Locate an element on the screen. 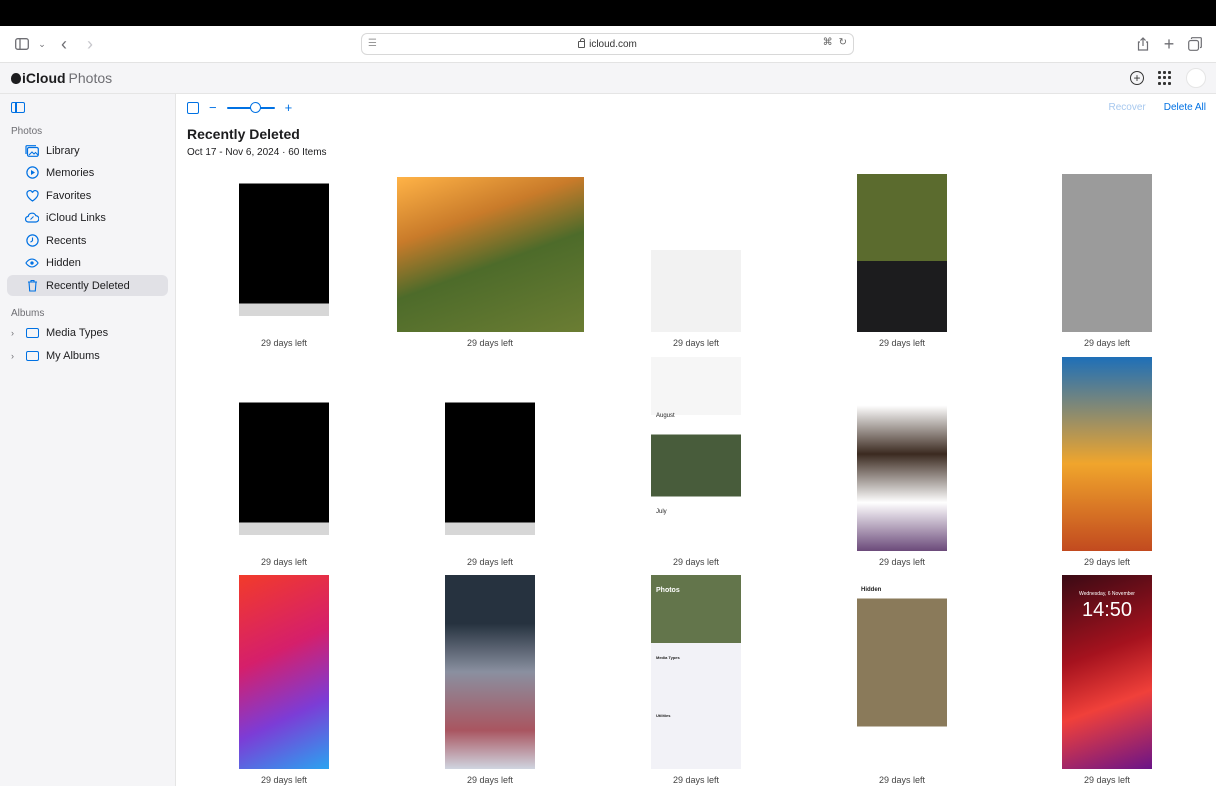 This screenshot has height=786, width=1216. app-logo: iCloud Photos is located at coordinates (61, 78).